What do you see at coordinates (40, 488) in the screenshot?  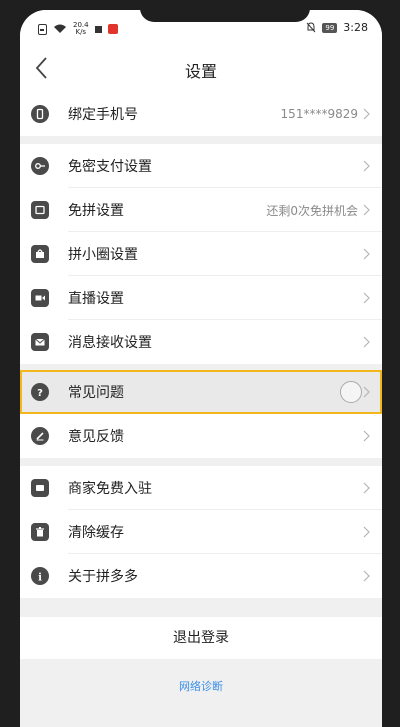 I see `store-icon` at bounding box center [40, 488].